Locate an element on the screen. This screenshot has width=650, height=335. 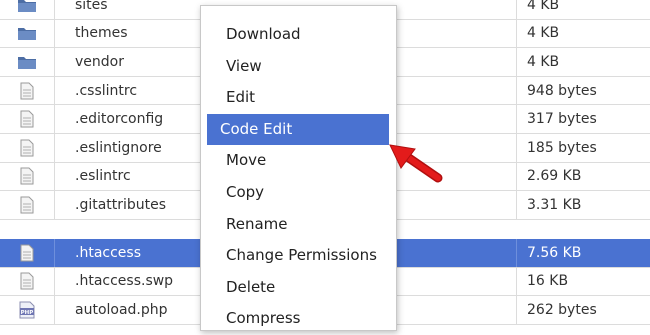
menu-item-compress: Compress is located at coordinates (298, 319).